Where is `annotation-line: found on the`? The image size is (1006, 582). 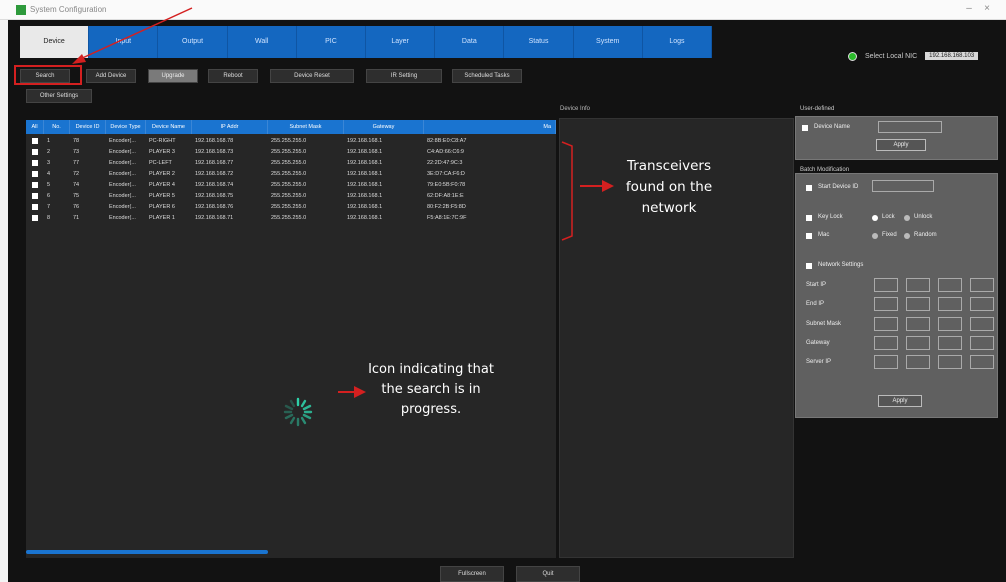 annotation-line: found on the is located at coordinates (669, 187).